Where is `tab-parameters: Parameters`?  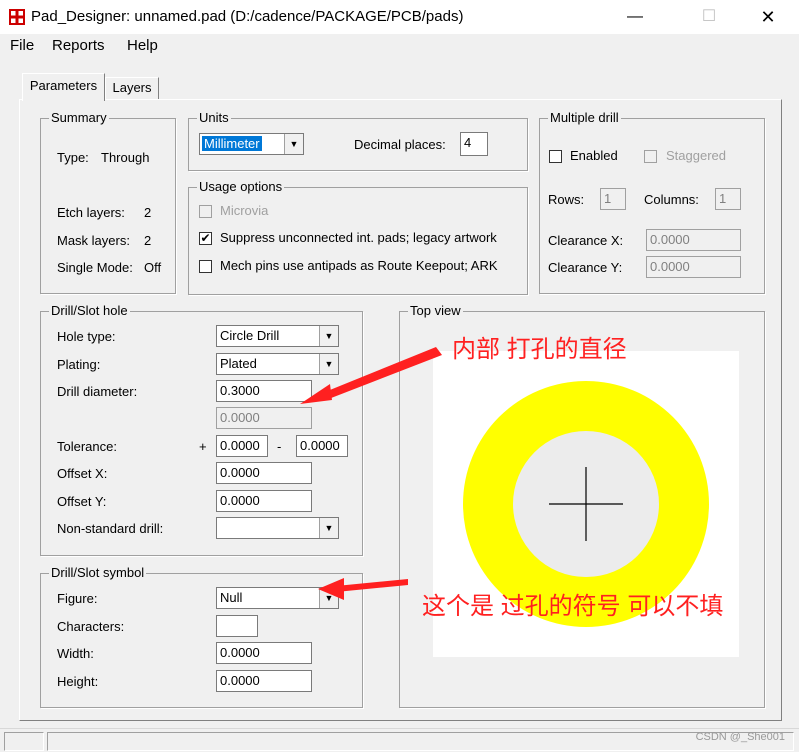
tab-parameters: Parameters is located at coordinates (63, 87).